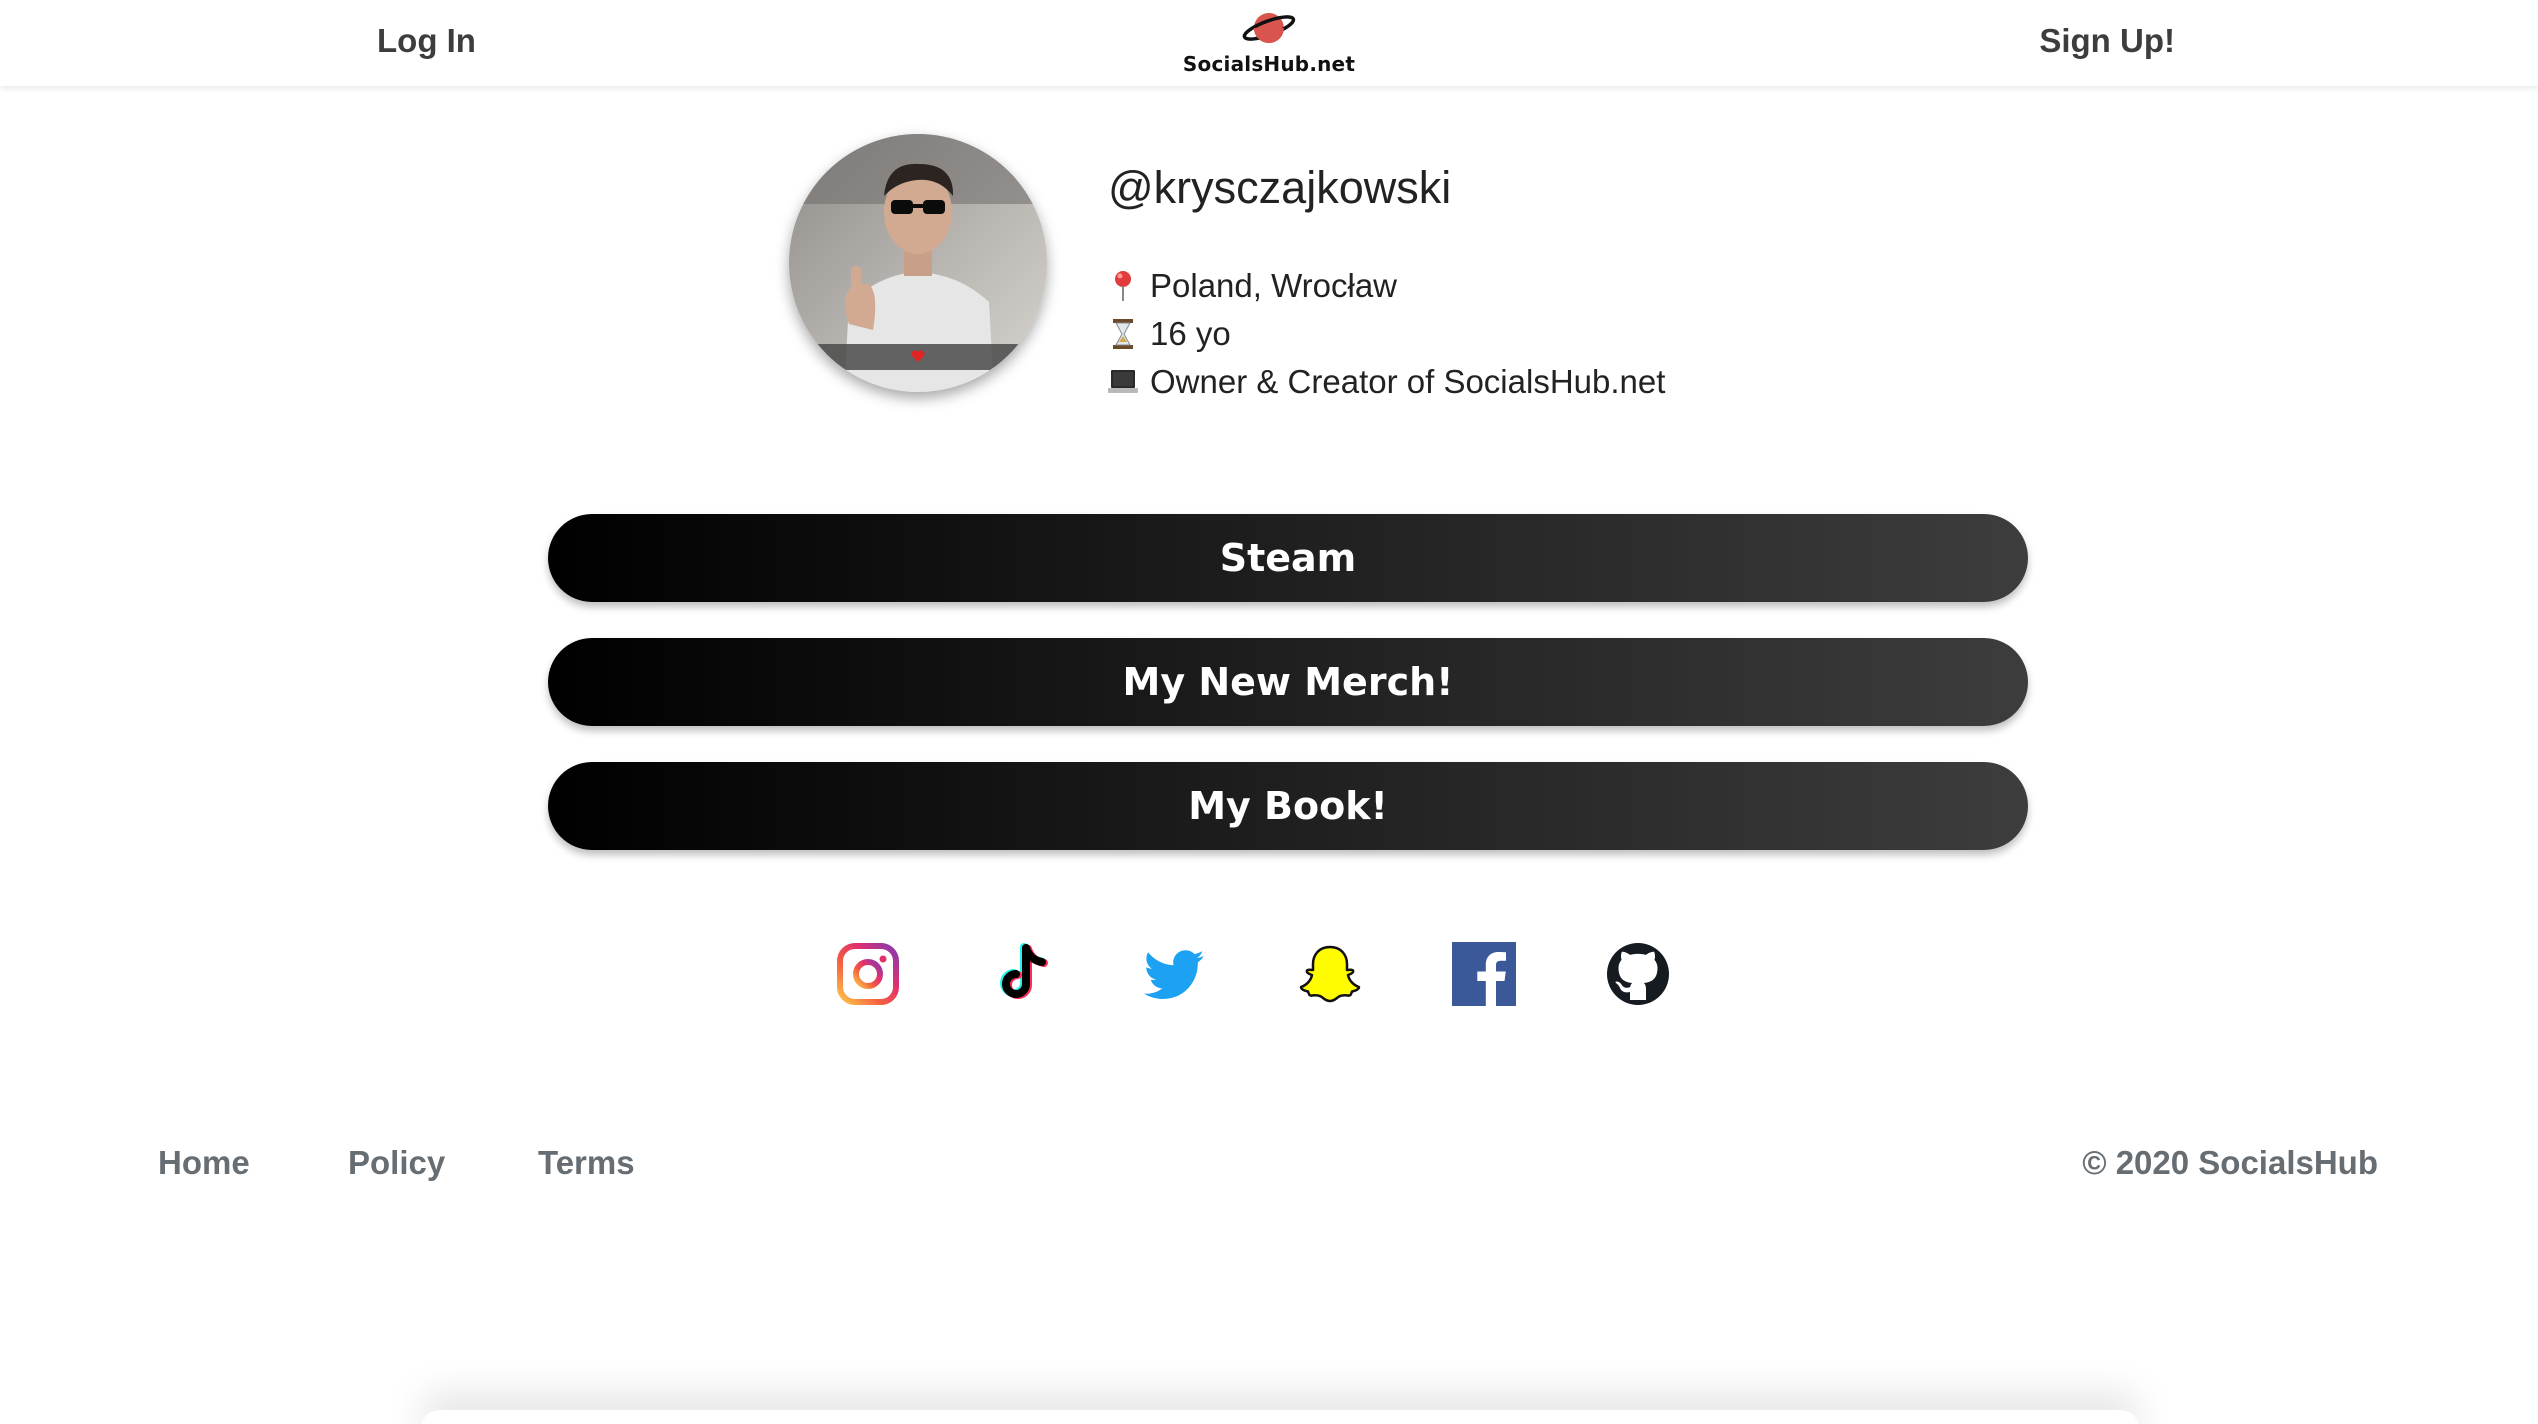  What do you see at coordinates (1638, 974) in the screenshot?
I see `github-icon` at bounding box center [1638, 974].